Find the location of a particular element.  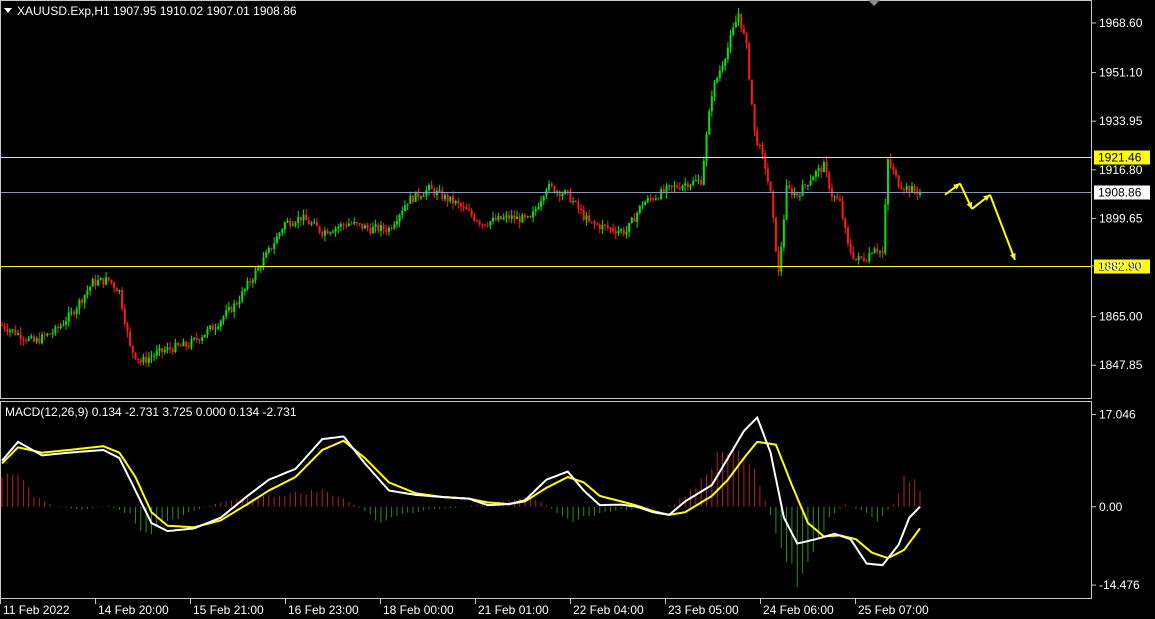

time-axis-tick: 15 Feb 21:00 is located at coordinates (228, 610).